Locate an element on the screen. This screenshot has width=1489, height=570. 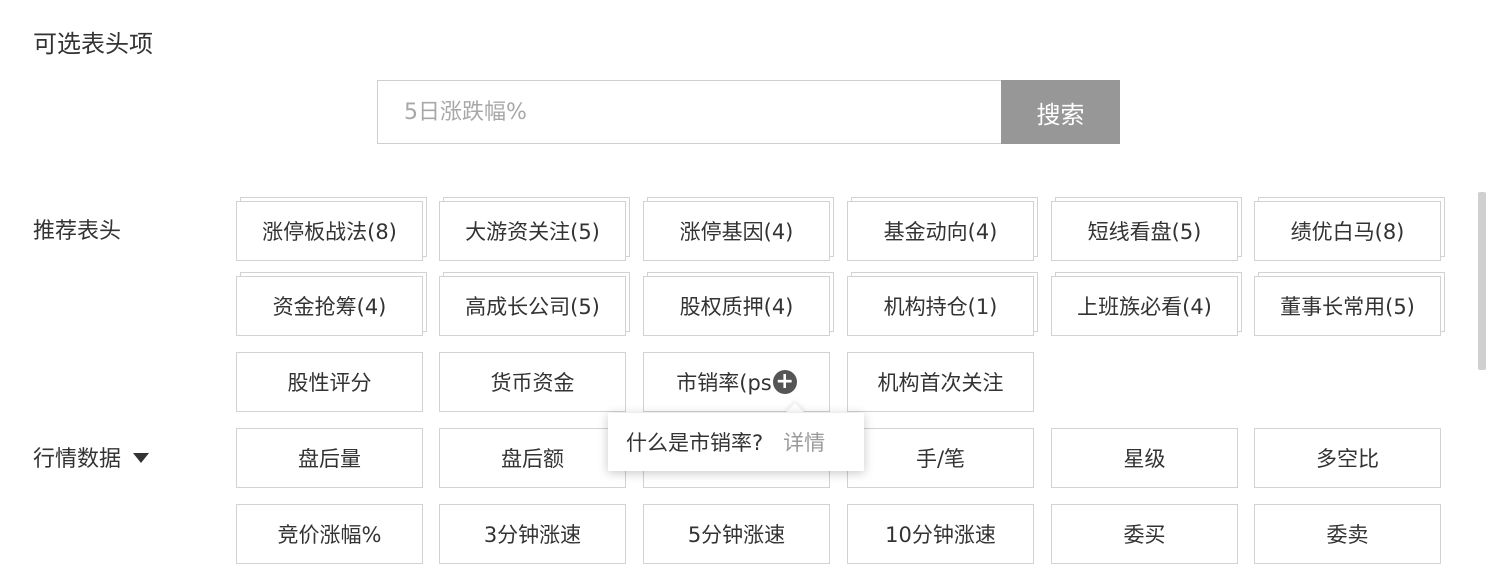
tooltip-detail-link: 详情 is located at coordinates (804, 442).